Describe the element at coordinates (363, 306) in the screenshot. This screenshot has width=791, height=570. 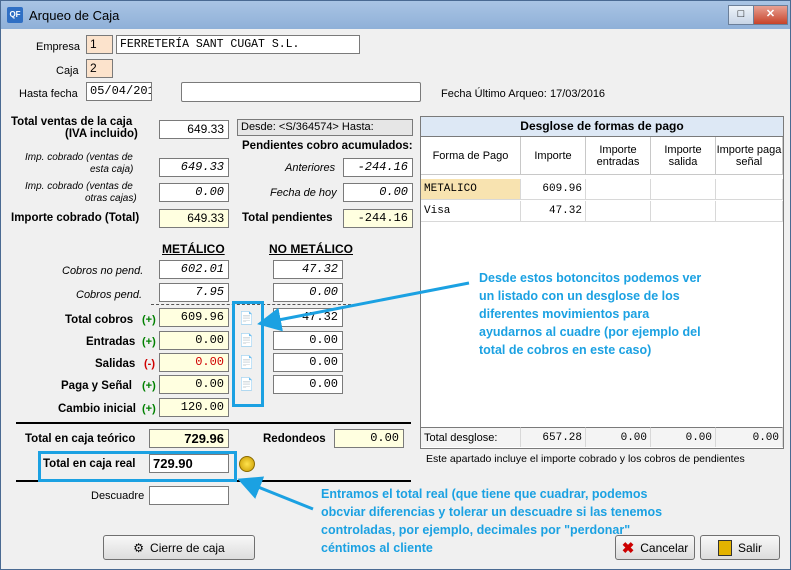
I see `arrow-top` at that location.